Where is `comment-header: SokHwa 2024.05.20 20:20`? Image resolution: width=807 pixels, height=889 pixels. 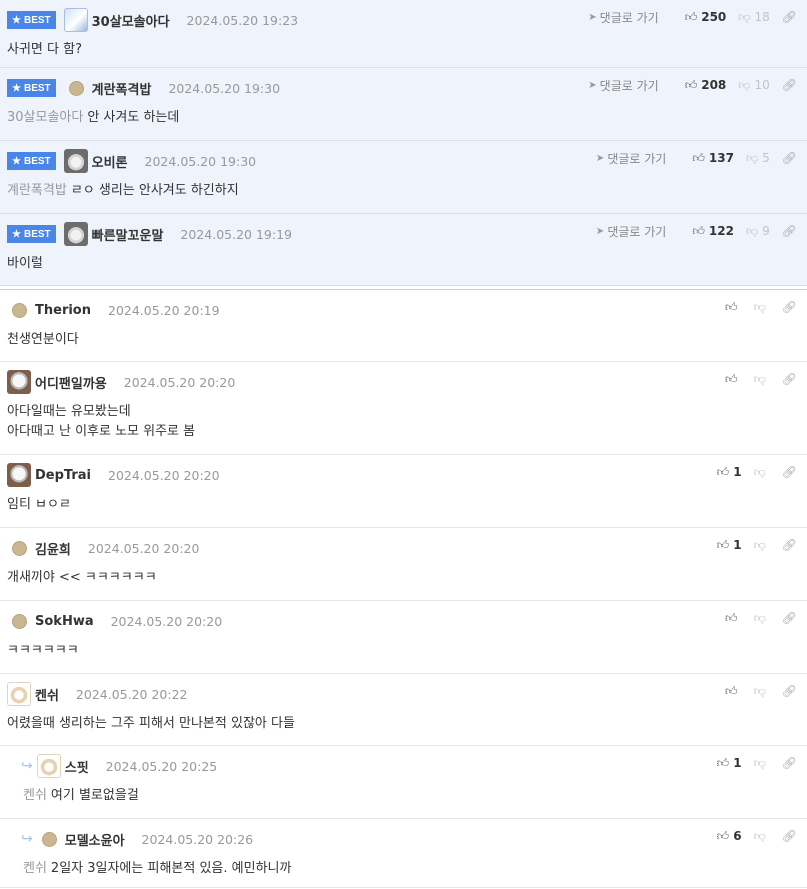 comment-header: SokHwa 2024.05.20 20:20 is located at coordinates (114, 621).